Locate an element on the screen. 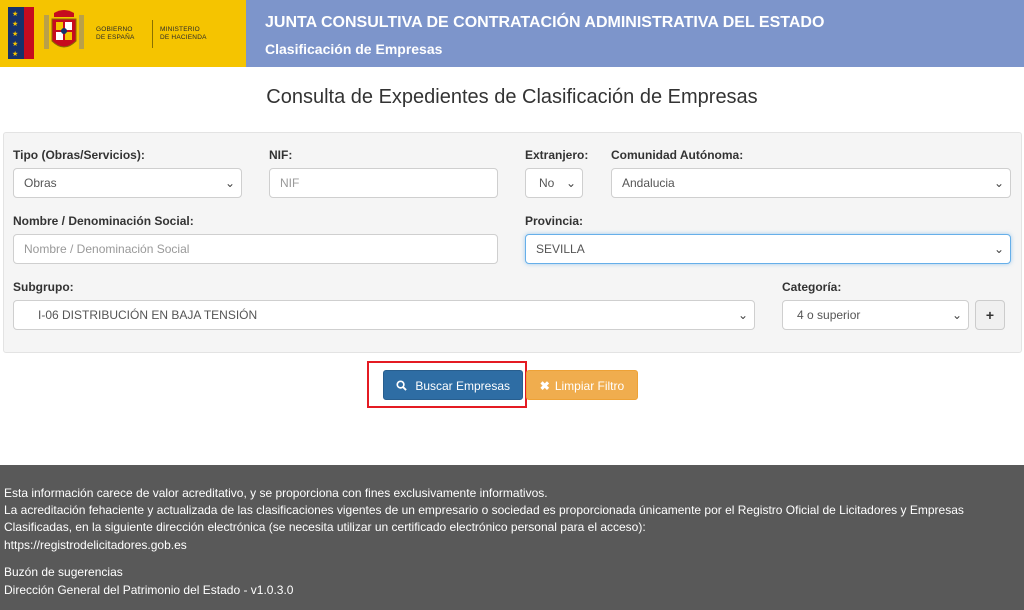  clear-filter-button: ✖ Limpiar Filtro is located at coordinates (582, 385).